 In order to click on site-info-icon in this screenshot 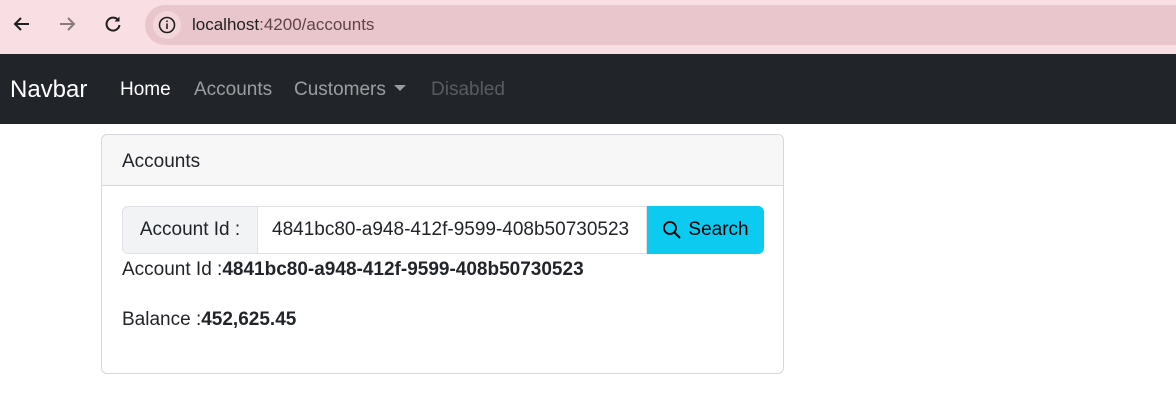, I will do `click(167, 25)`.